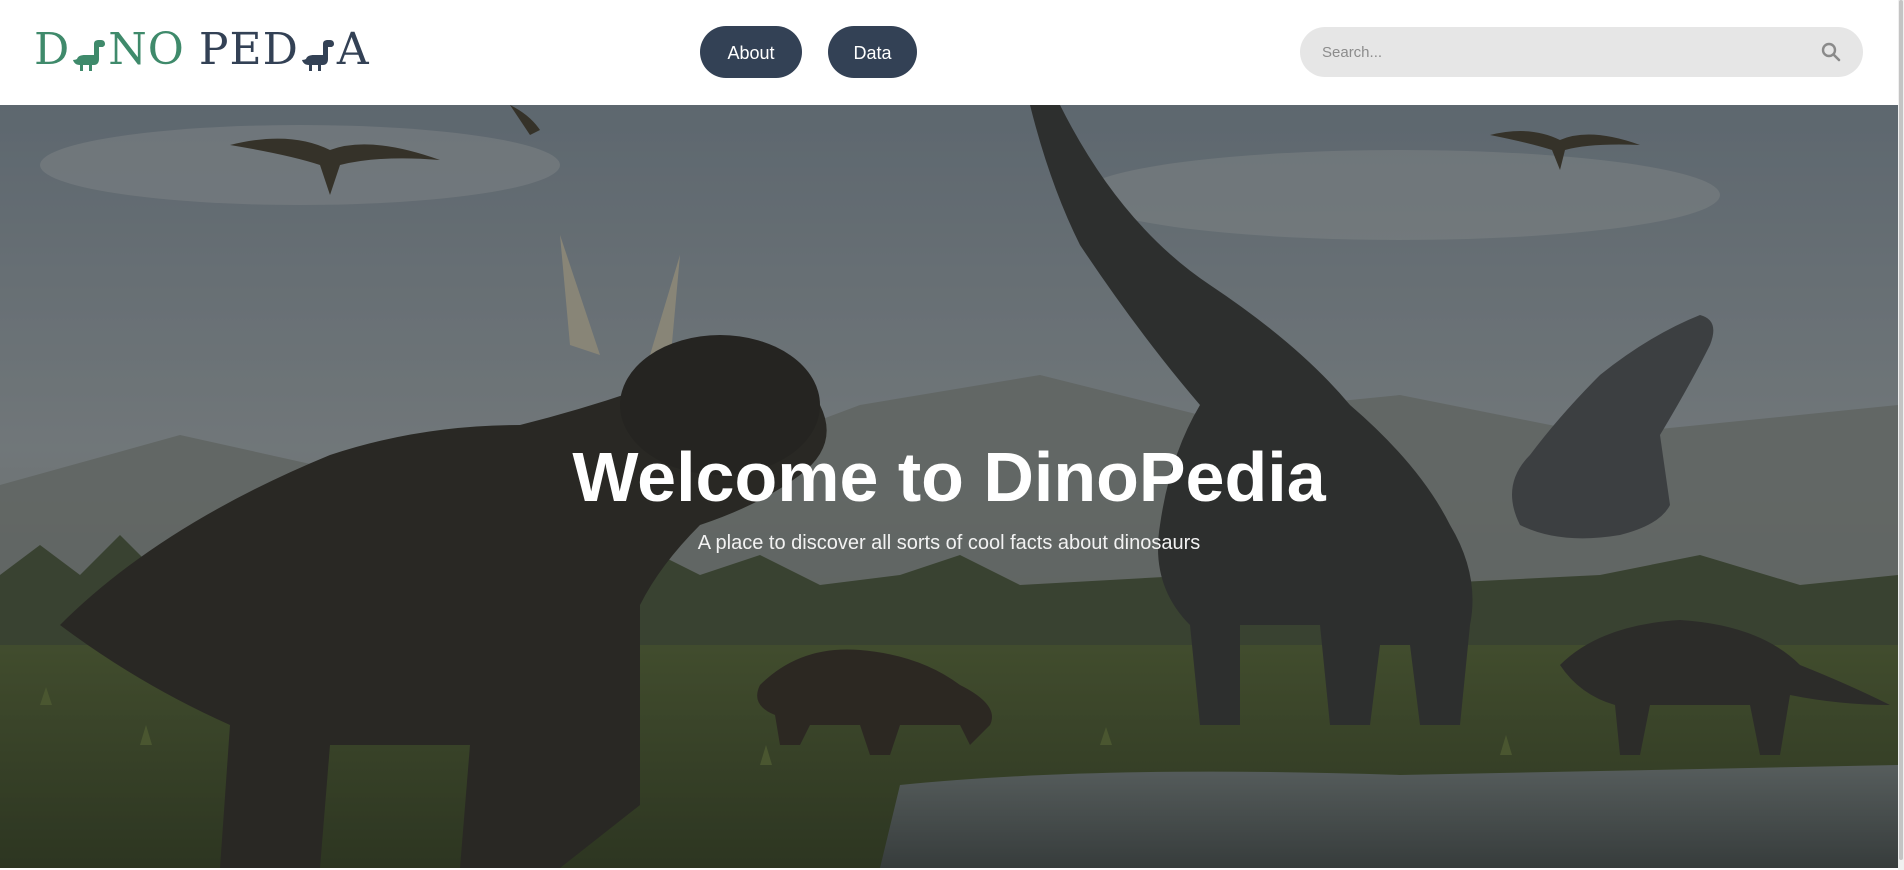  I want to click on logo-letters-ped: PED, so click(248, 49).